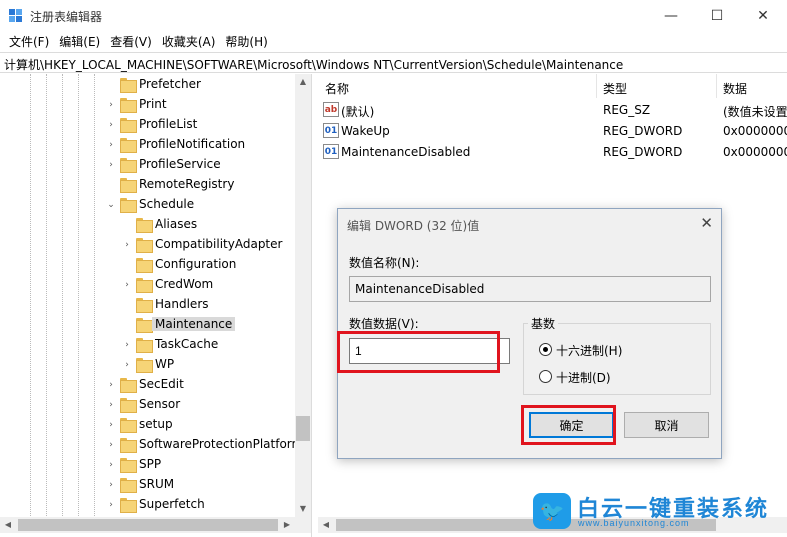 The image size is (787, 537). Describe the element at coordinates (161, 384) in the screenshot. I see `tree-item-label: SecEdit` at that location.